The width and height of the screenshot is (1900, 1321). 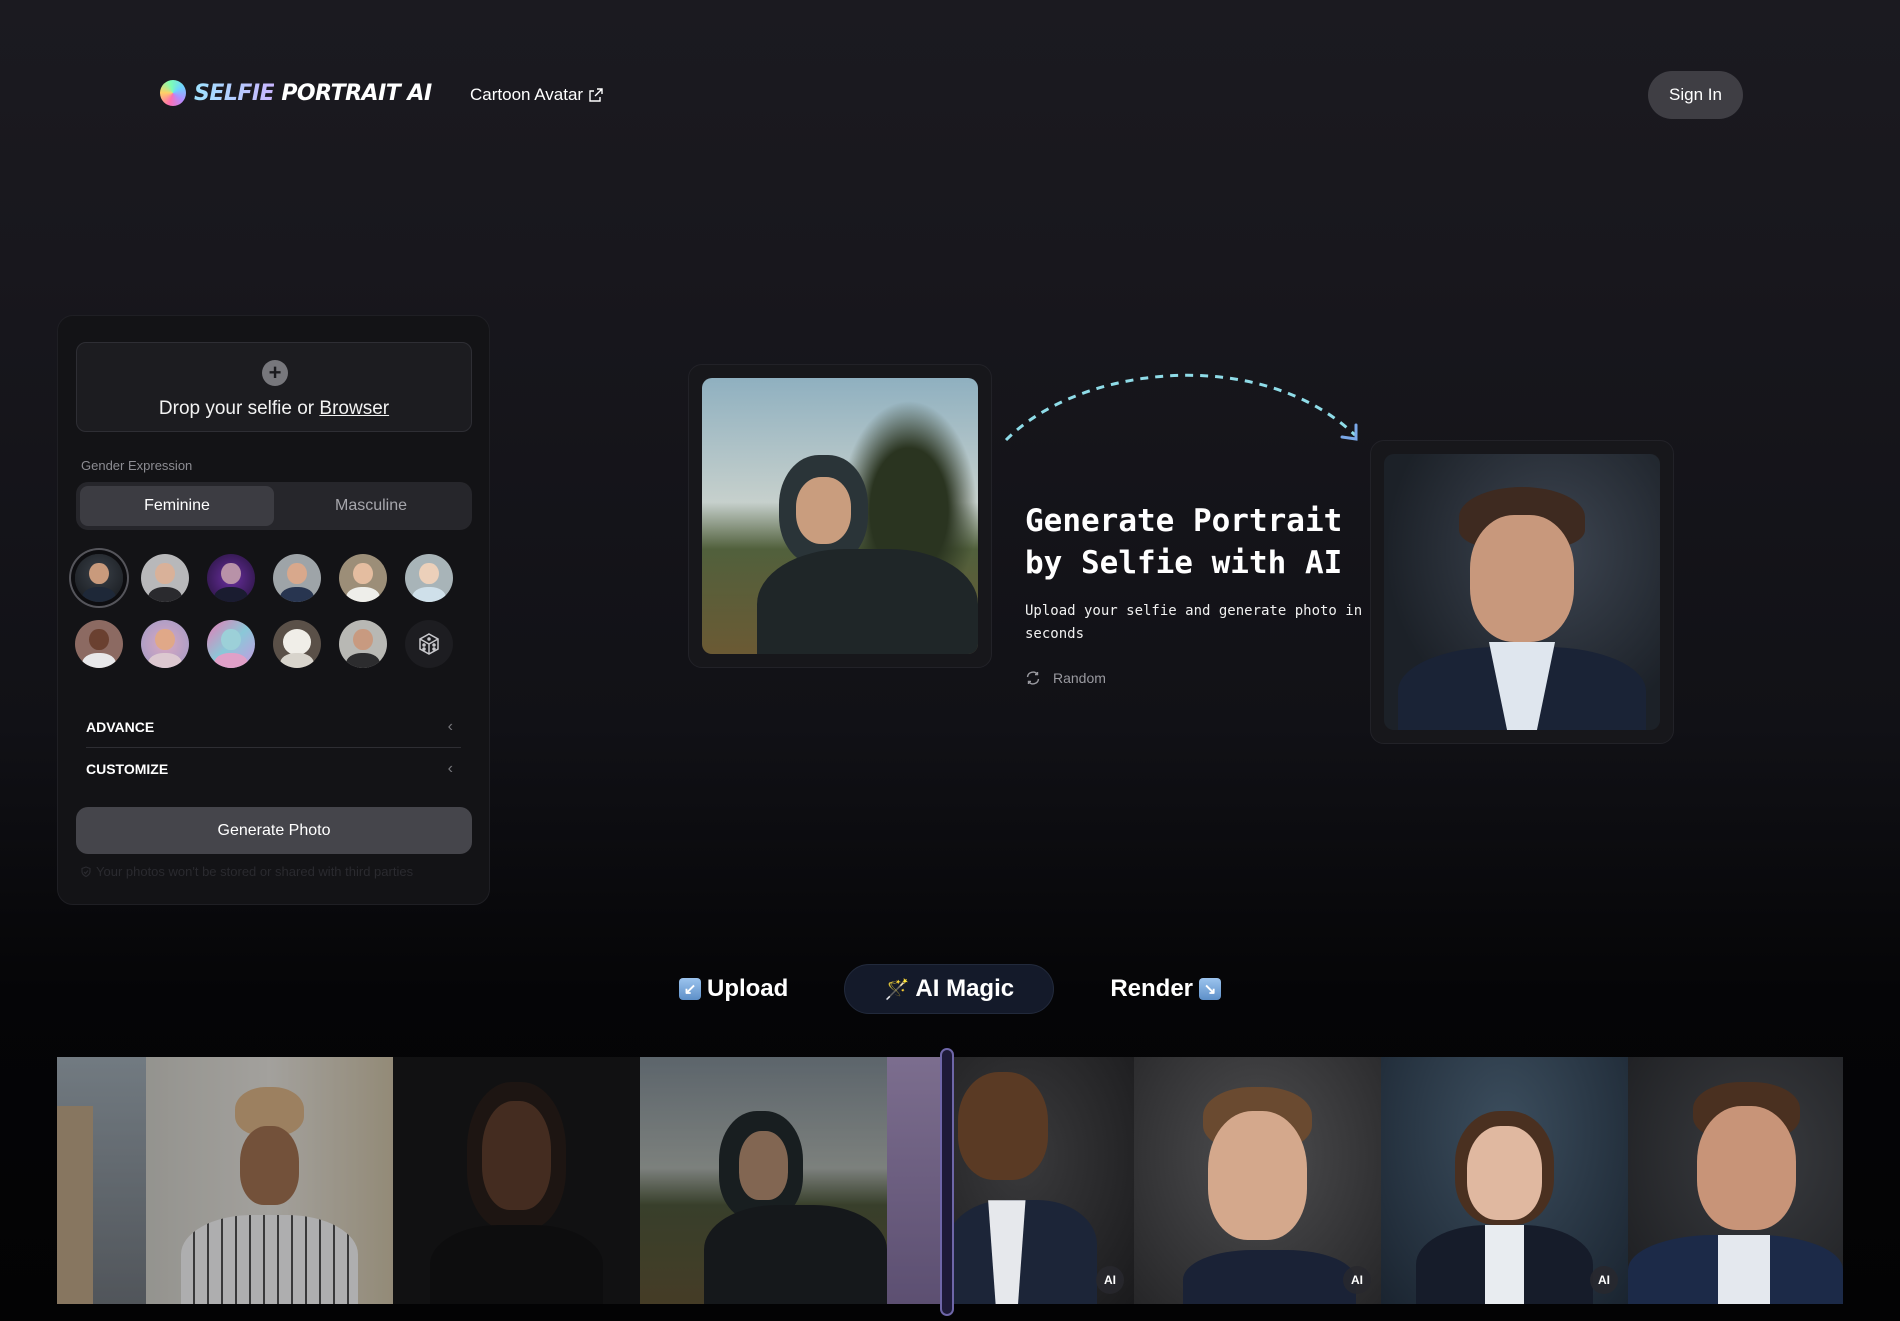 What do you see at coordinates (596, 95) in the screenshot?
I see `external-link-icon` at bounding box center [596, 95].